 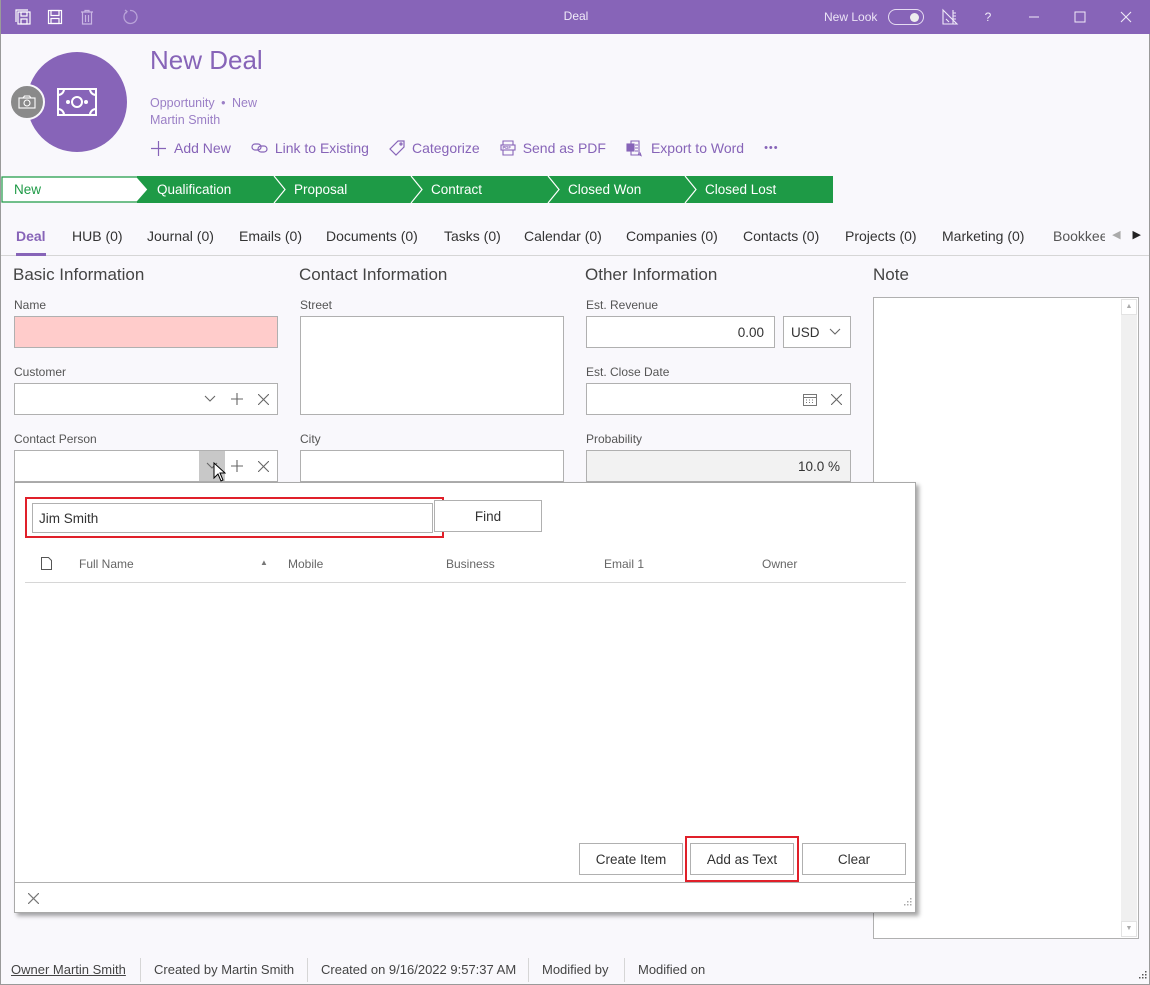 I want to click on more-actions-button: •••, so click(x=771, y=148).